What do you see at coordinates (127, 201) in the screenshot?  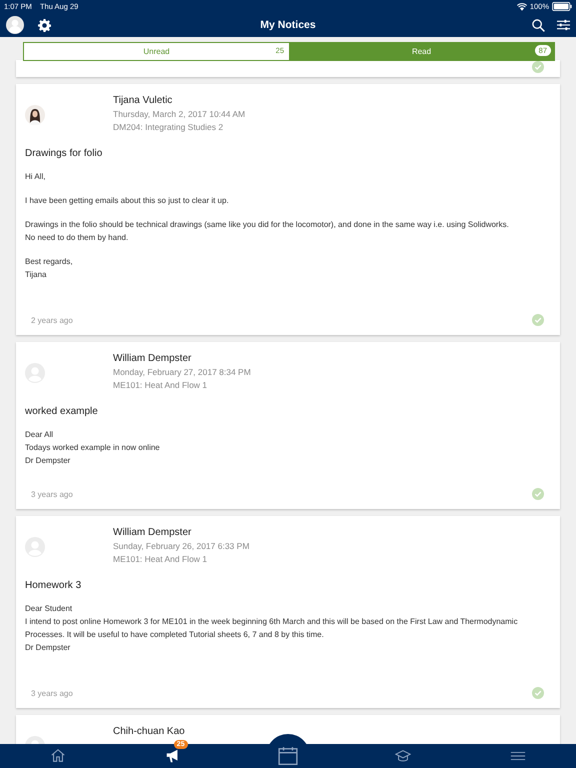 I see `body-text: I have been getting emails about this so just to clear it up.` at bounding box center [127, 201].